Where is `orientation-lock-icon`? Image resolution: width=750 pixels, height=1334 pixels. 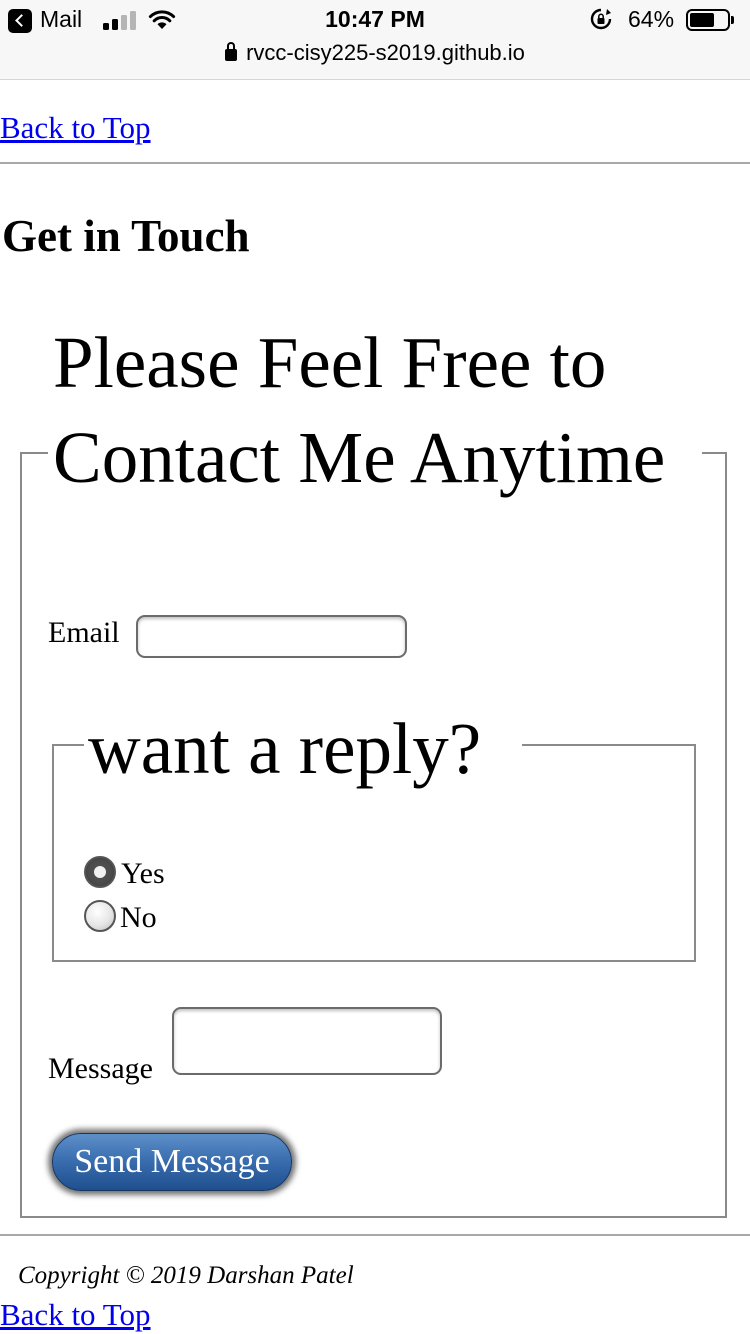
orientation-lock-icon is located at coordinates (601, 19).